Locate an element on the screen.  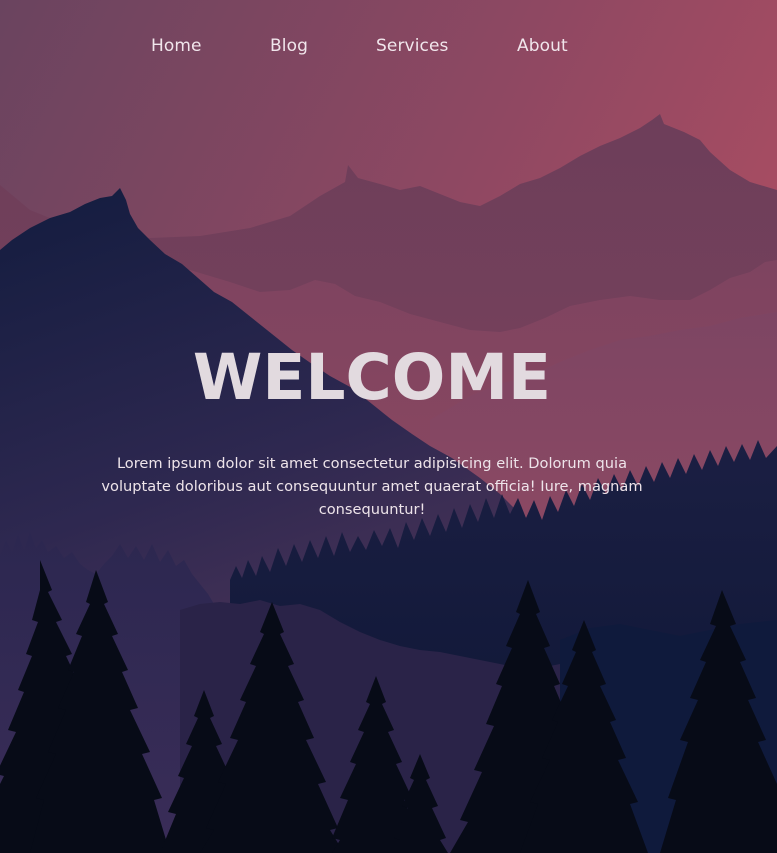
nav-link-about: About is located at coordinates (542, 46).